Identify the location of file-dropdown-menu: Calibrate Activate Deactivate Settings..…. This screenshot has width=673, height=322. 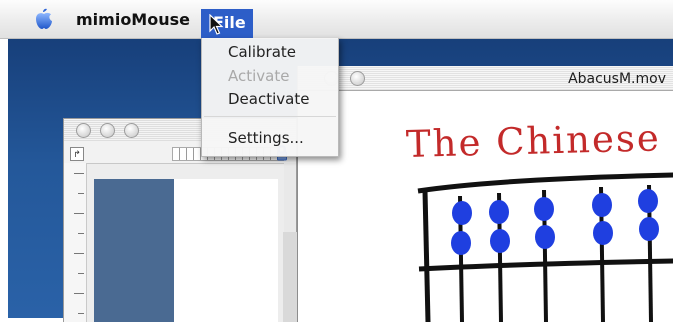
(270, 97).